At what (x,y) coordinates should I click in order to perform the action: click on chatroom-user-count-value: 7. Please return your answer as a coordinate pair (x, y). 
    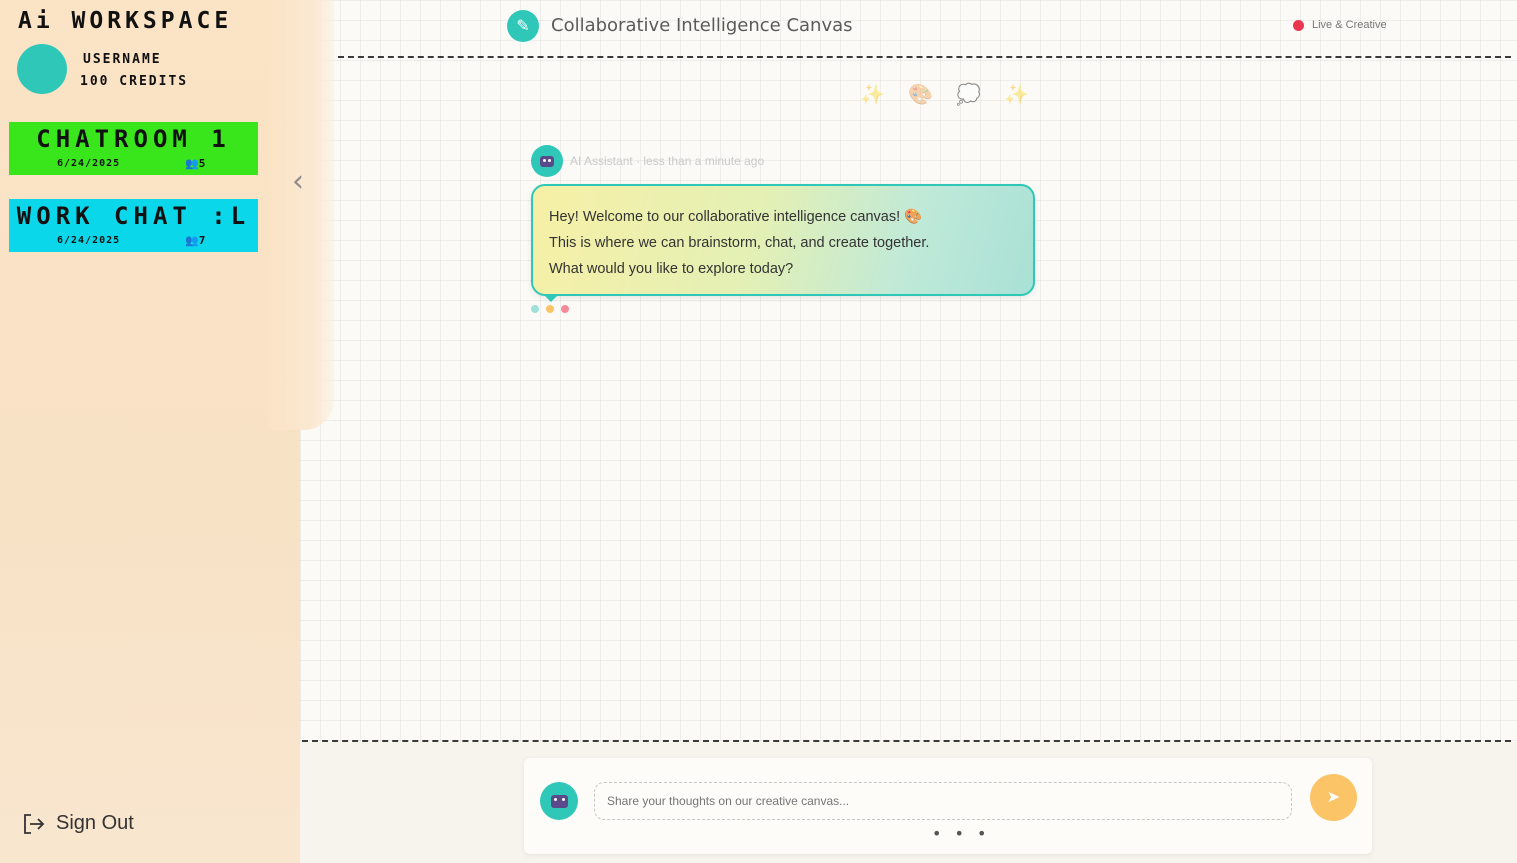
    Looking at the image, I should click on (202, 240).